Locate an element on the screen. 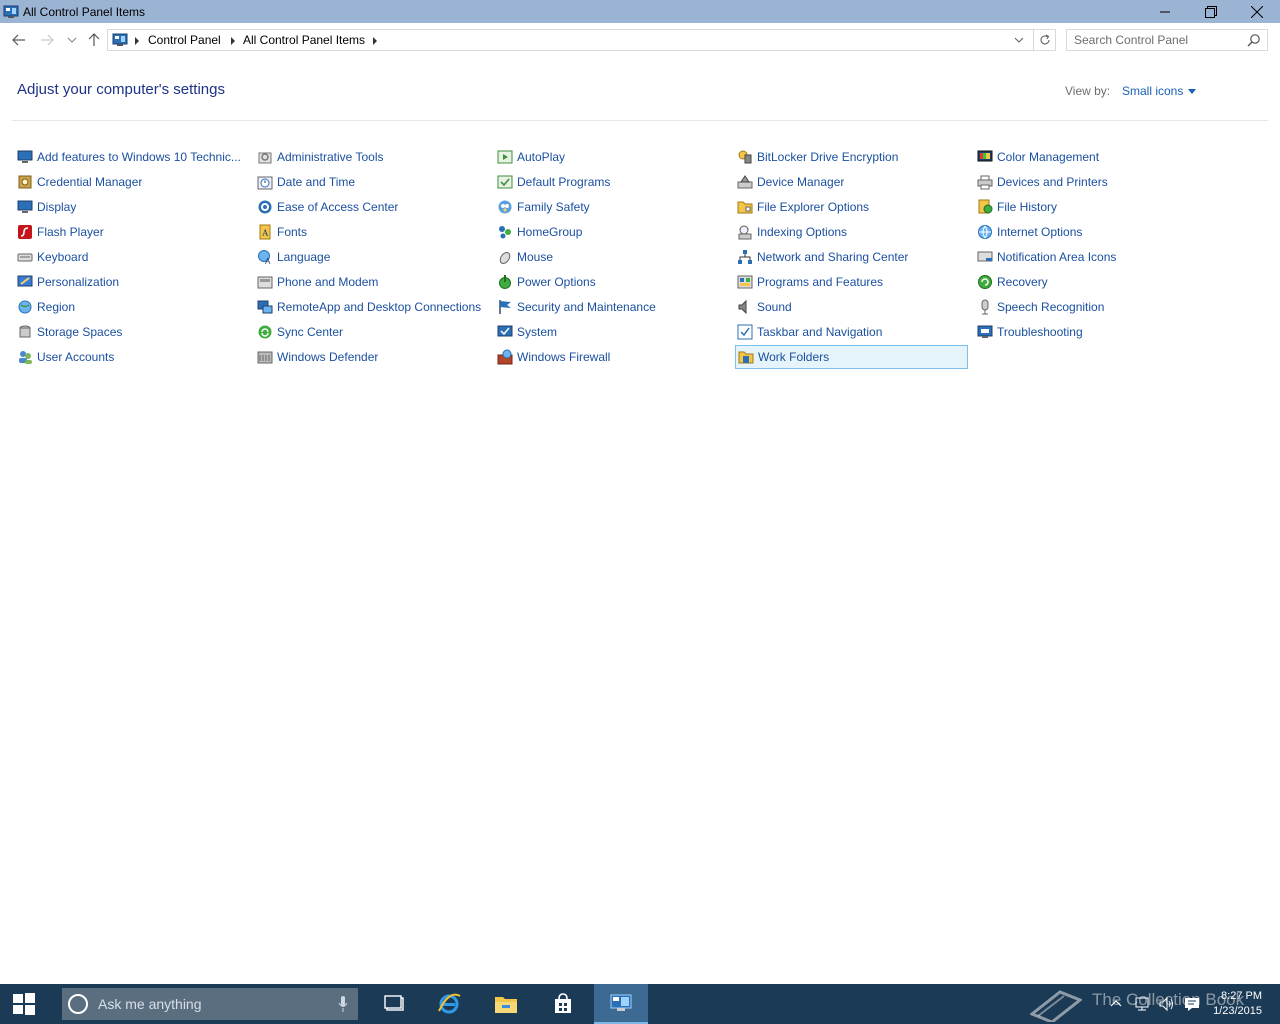 The height and width of the screenshot is (1024, 1280). phone-icon is located at coordinates (265, 282).